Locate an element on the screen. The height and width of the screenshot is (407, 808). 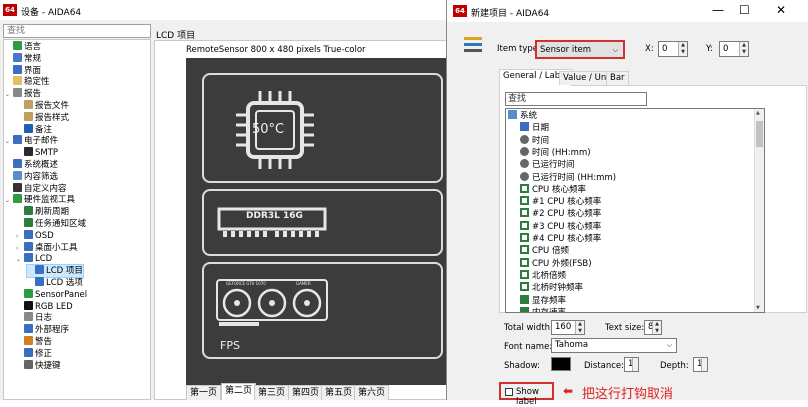
tree-item: 语言 is located at coordinates (23, 47).